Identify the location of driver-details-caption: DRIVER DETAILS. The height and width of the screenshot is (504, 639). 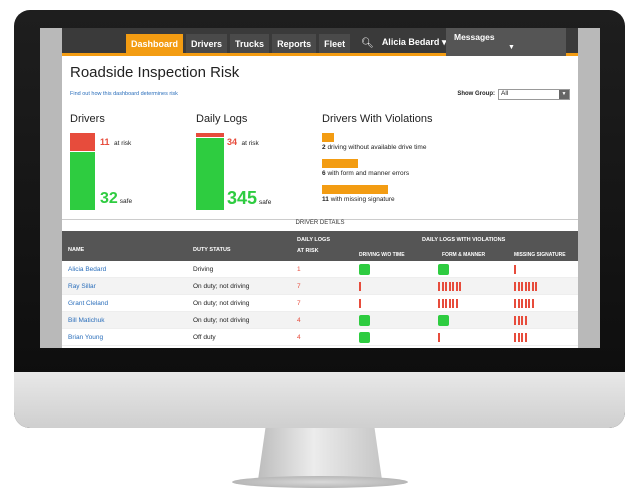
(320, 225).